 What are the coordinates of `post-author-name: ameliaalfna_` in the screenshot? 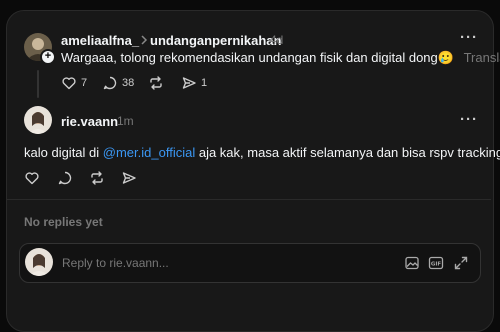 It's located at (100, 40).